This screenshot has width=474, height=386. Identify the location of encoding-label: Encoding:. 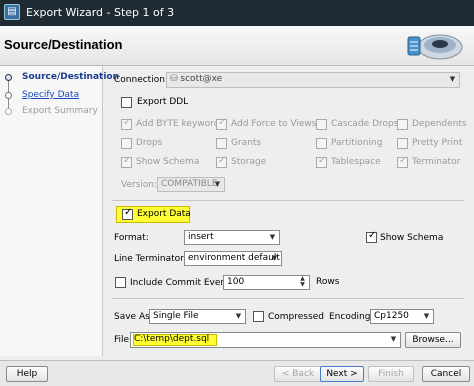
(351, 317).